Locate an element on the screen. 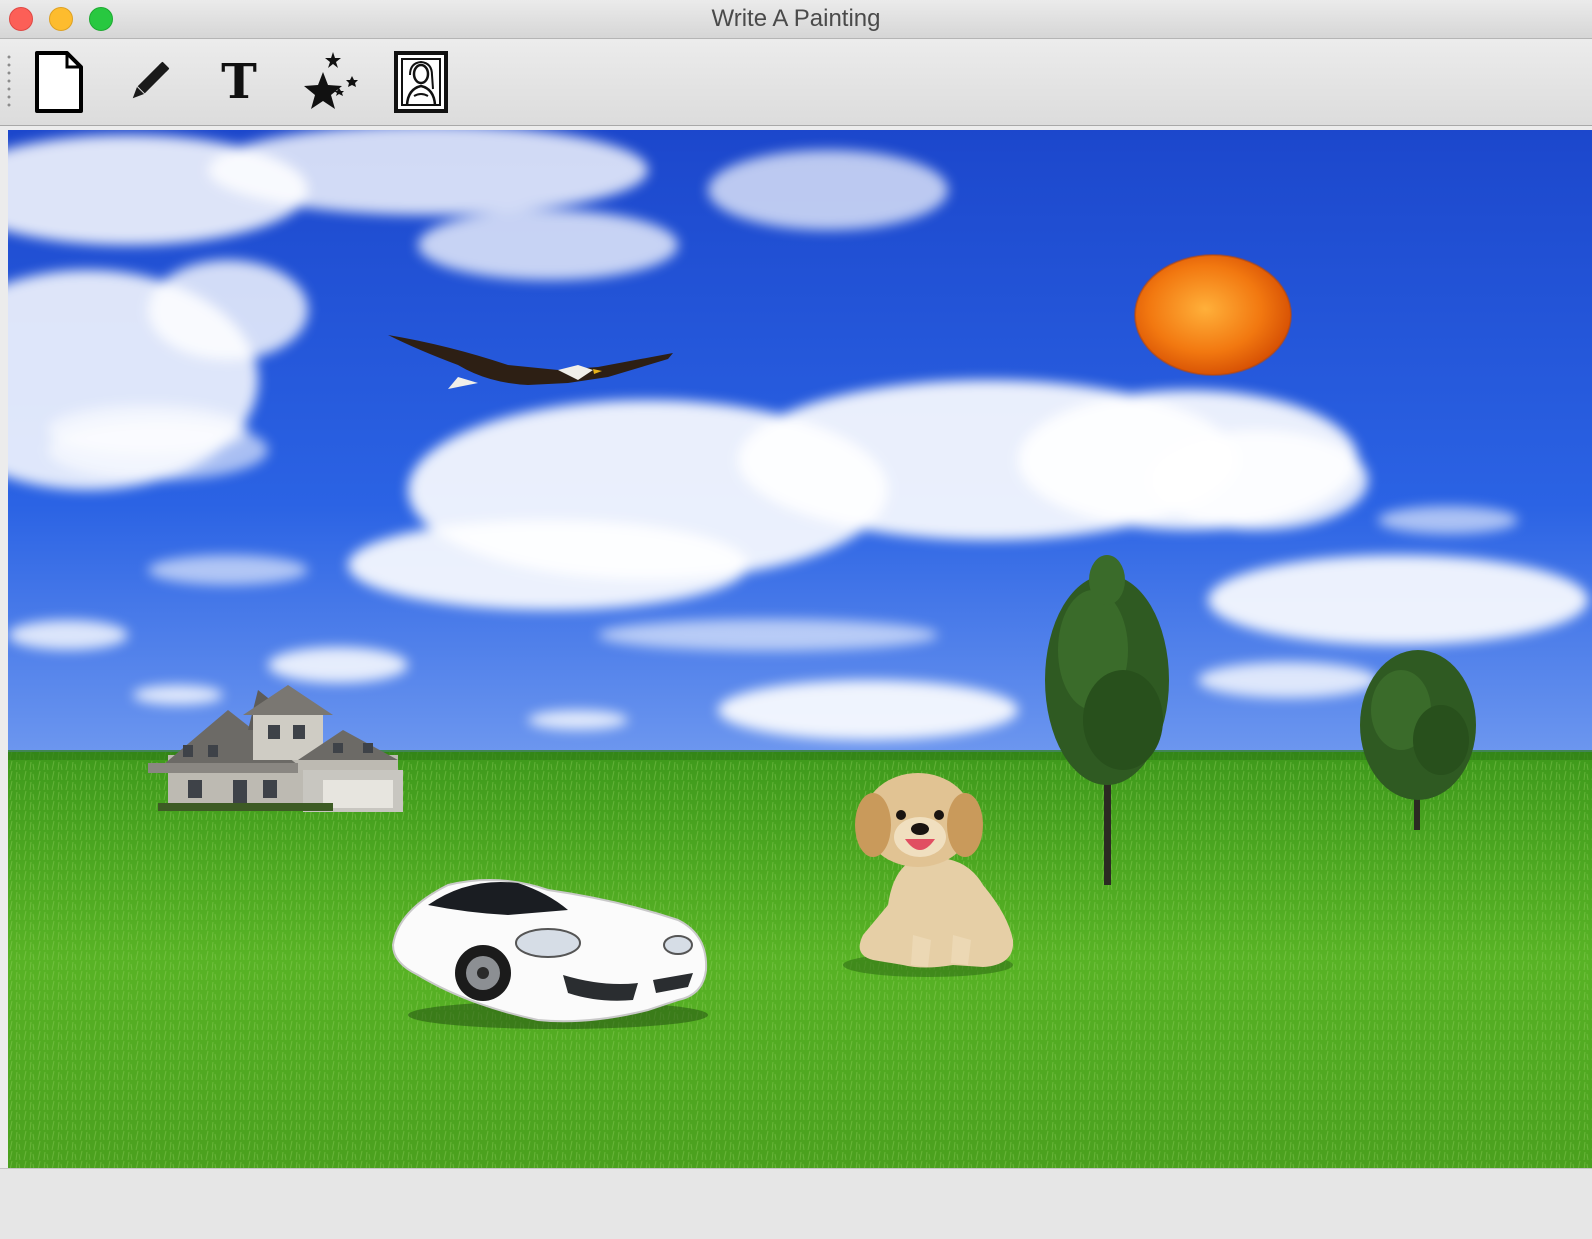 Image resolution: width=1592 pixels, height=1239 pixels. window-title: Write A Painting is located at coordinates (796, 18).